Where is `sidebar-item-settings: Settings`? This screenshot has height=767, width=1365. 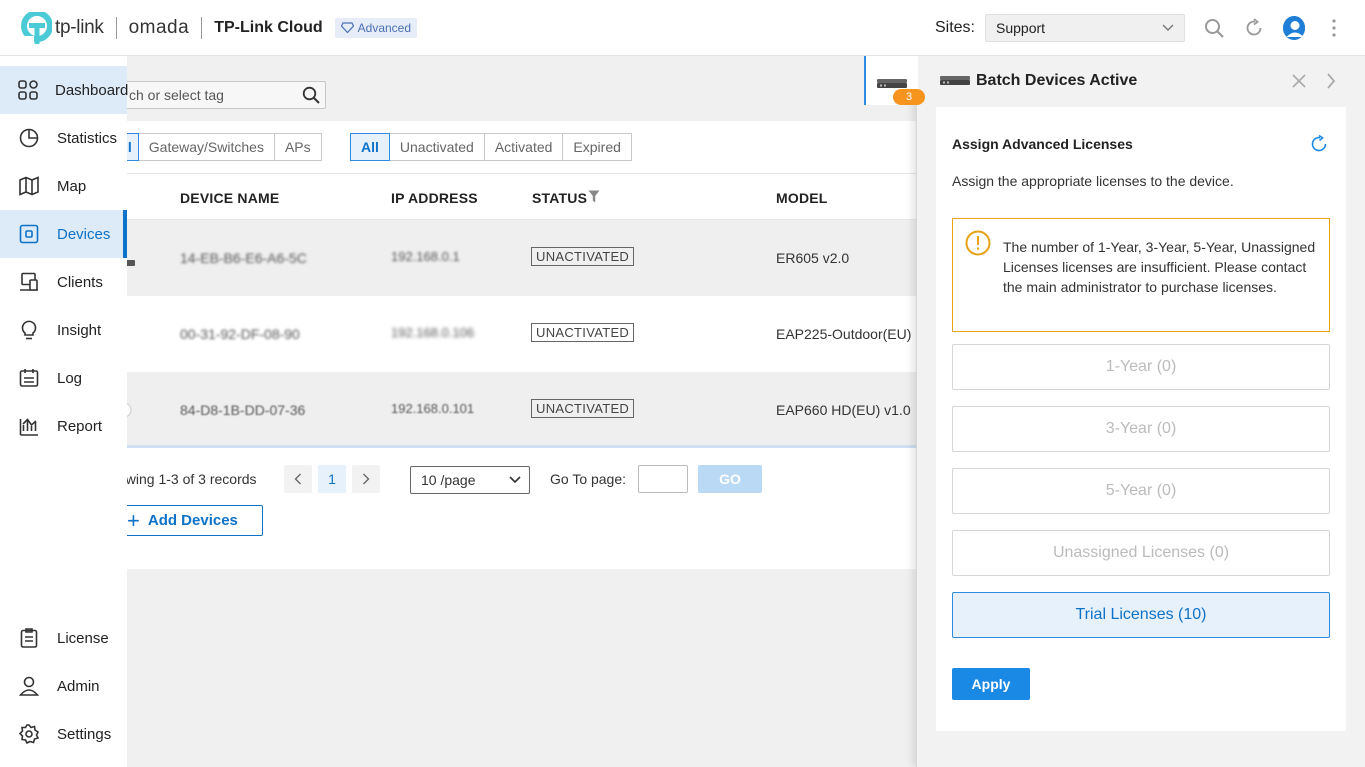 sidebar-item-settings: Settings is located at coordinates (63, 734).